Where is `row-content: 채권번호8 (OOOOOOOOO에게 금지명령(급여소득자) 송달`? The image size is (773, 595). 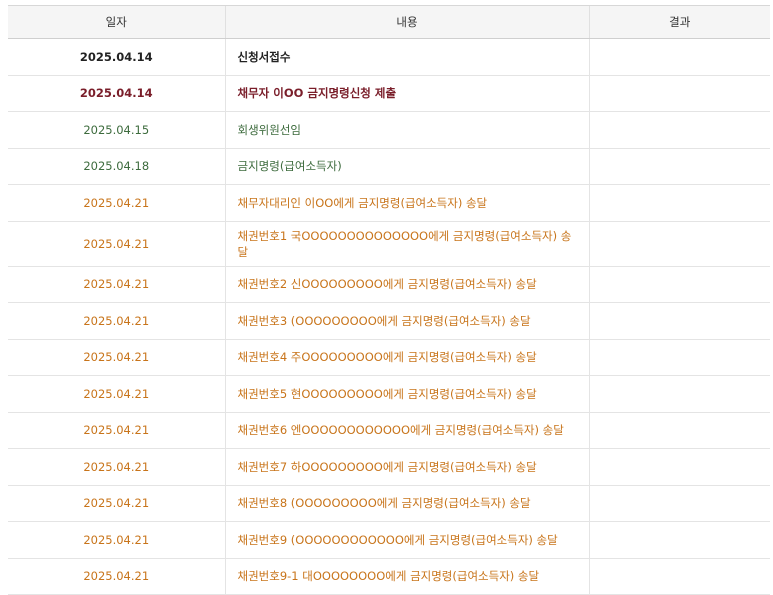
row-content: 채권번호8 (OOOOOOOOO에게 금지명령(급여소득자) 송달 is located at coordinates (406, 503).